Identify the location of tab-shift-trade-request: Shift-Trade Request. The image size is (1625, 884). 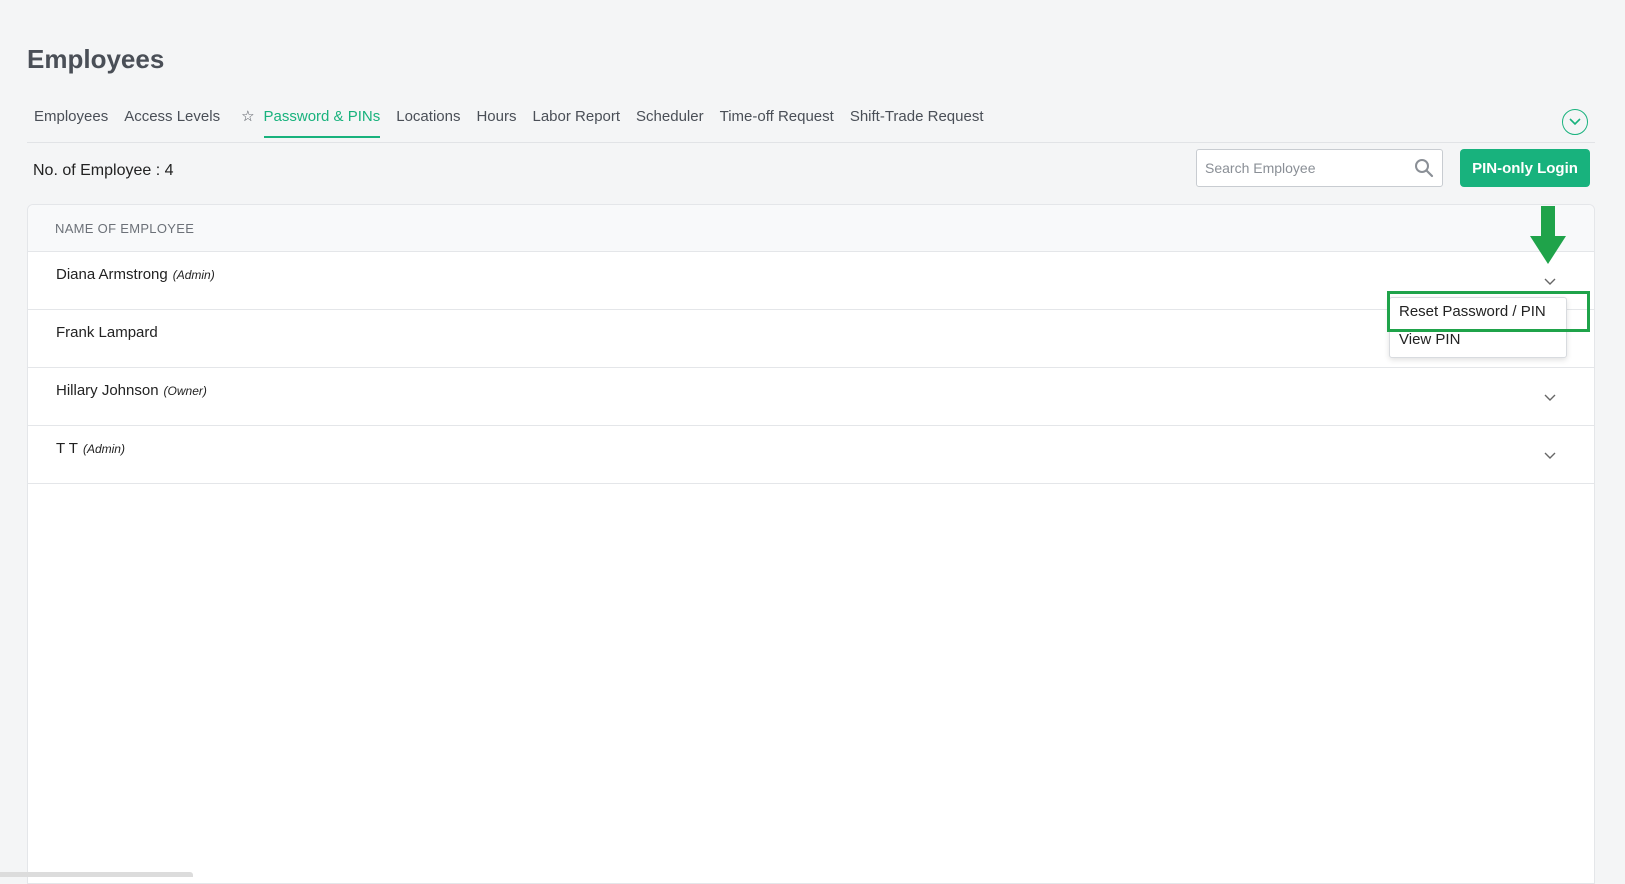
(917, 118).